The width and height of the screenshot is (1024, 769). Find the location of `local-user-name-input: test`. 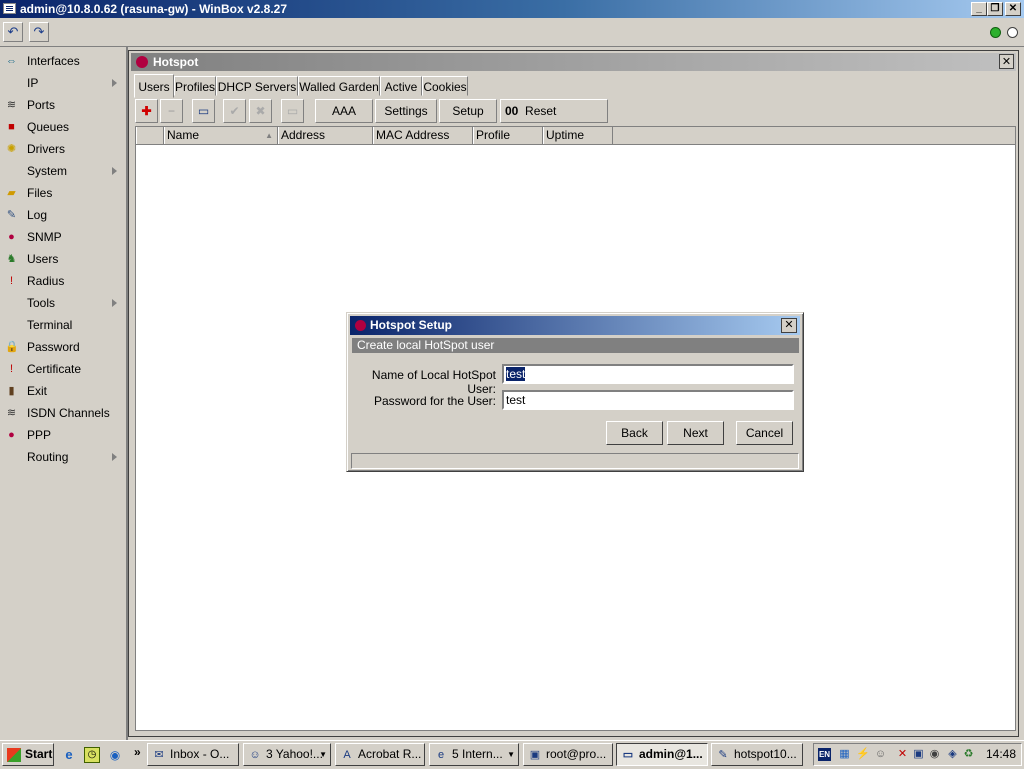

local-user-name-input: test is located at coordinates (648, 374).